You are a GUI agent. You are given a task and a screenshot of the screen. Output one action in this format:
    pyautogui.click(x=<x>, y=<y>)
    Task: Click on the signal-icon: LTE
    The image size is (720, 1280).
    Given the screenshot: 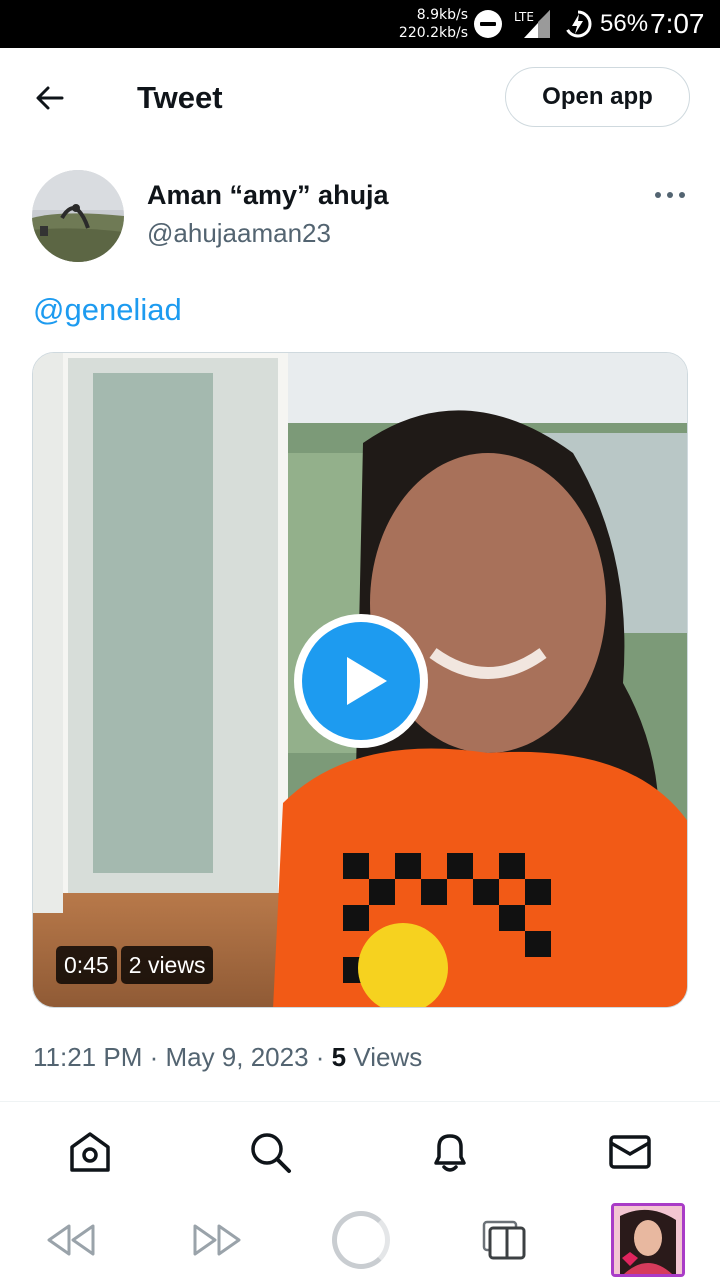 What is the action you would take?
    pyautogui.click(x=532, y=24)
    